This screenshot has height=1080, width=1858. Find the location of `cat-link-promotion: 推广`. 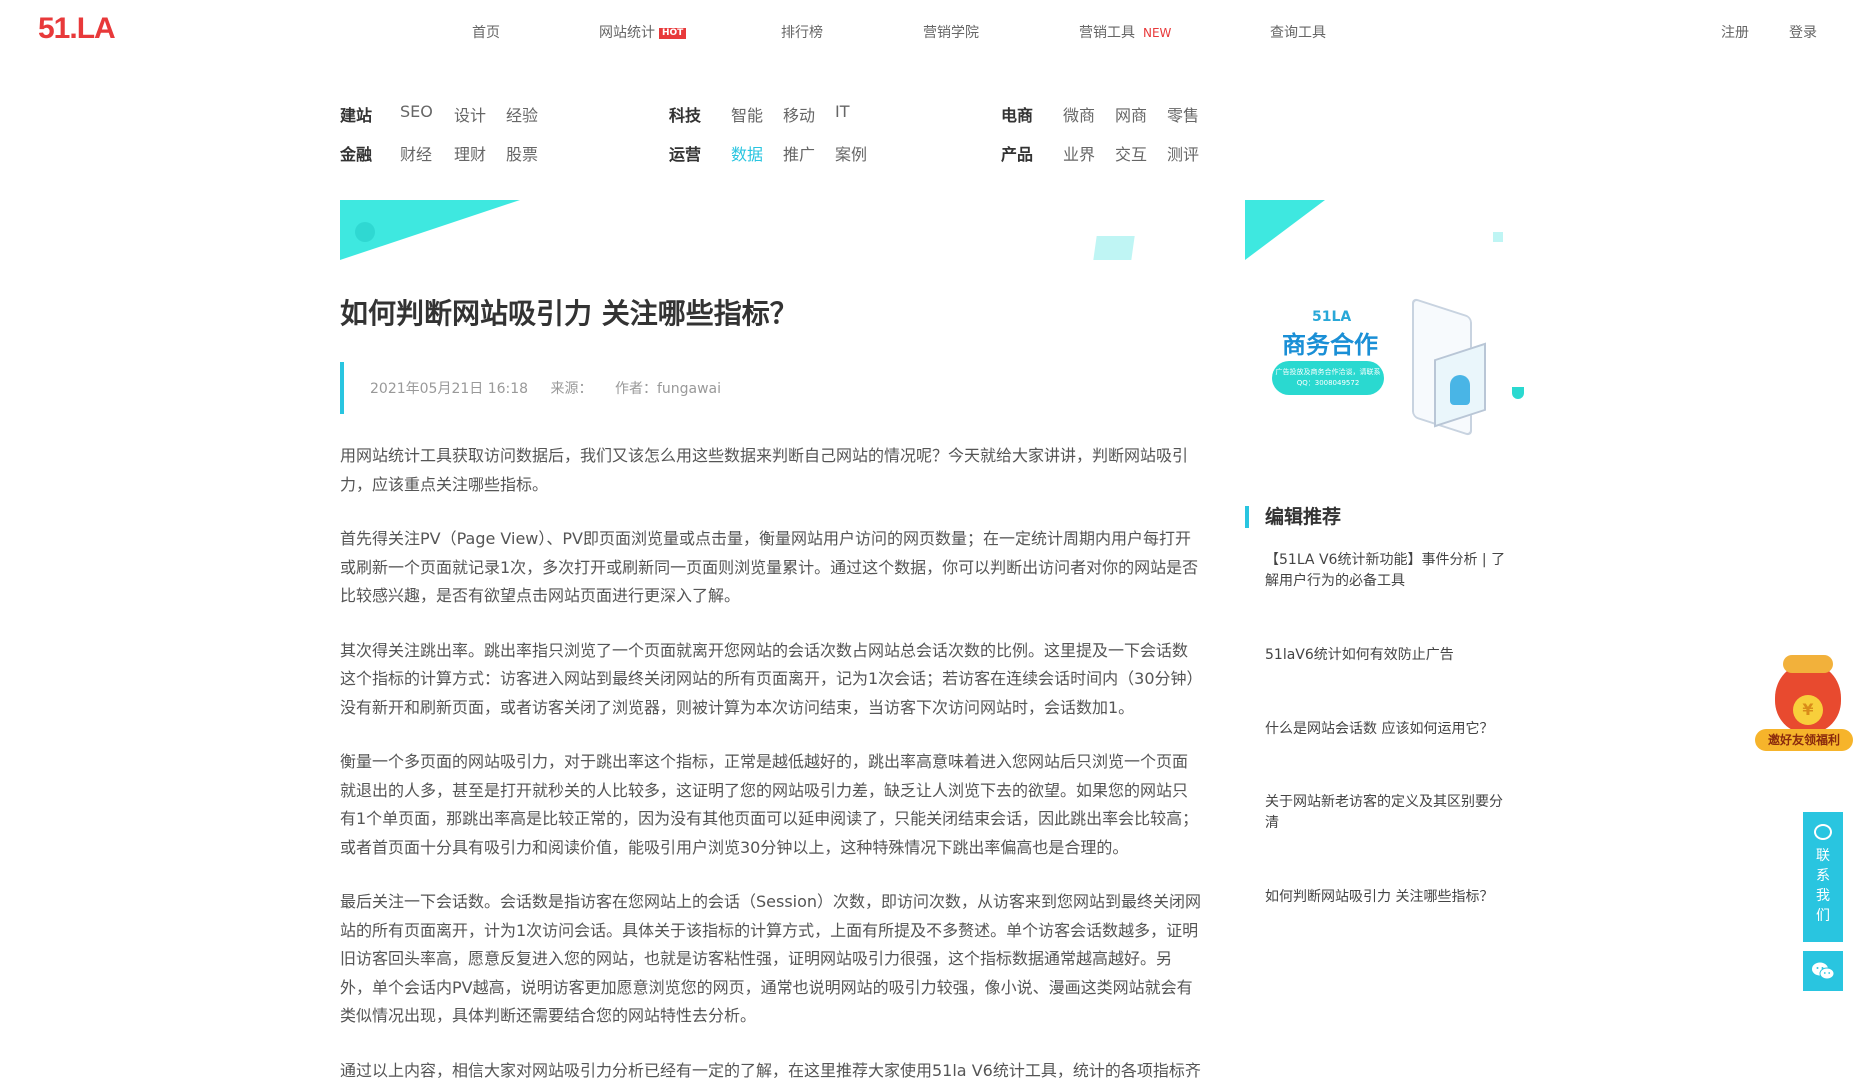

cat-link-promotion: 推广 is located at coordinates (799, 153).